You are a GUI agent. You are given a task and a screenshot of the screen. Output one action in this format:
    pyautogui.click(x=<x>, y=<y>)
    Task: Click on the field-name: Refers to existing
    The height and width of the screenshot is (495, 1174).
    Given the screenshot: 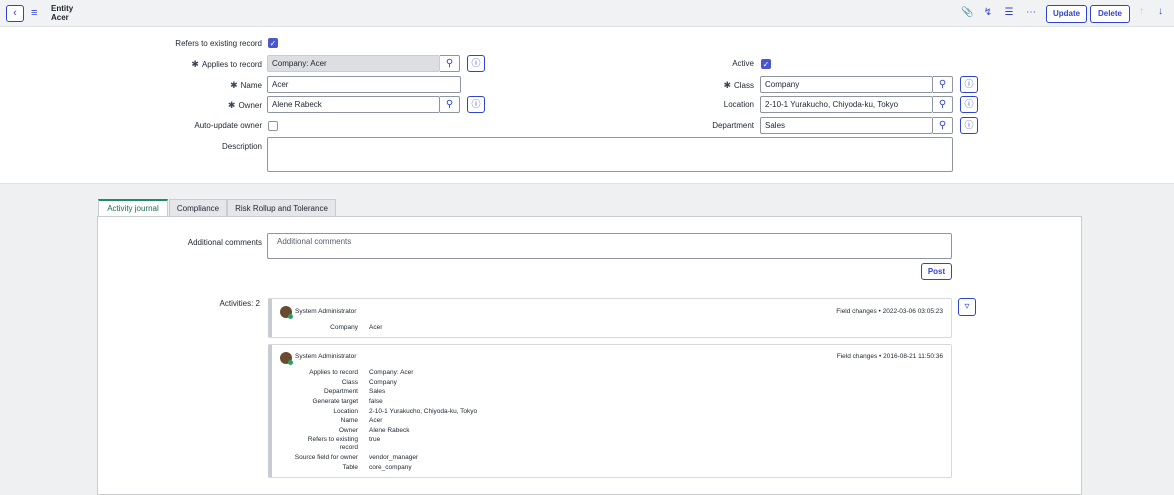 What is the action you would take?
    pyautogui.click(x=332, y=439)
    